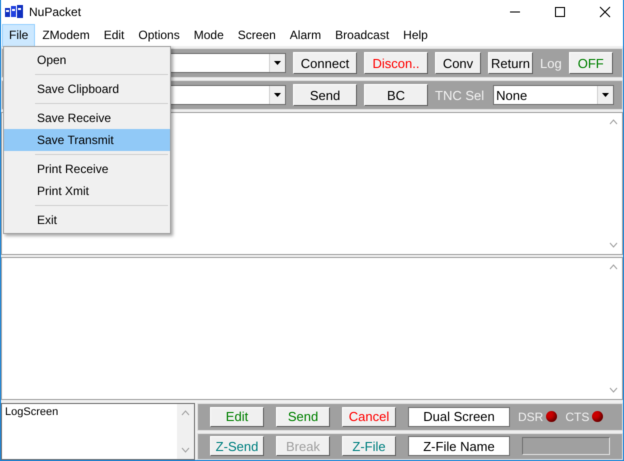 The height and width of the screenshot is (461, 624). I want to click on menu-item: File, so click(19, 35).